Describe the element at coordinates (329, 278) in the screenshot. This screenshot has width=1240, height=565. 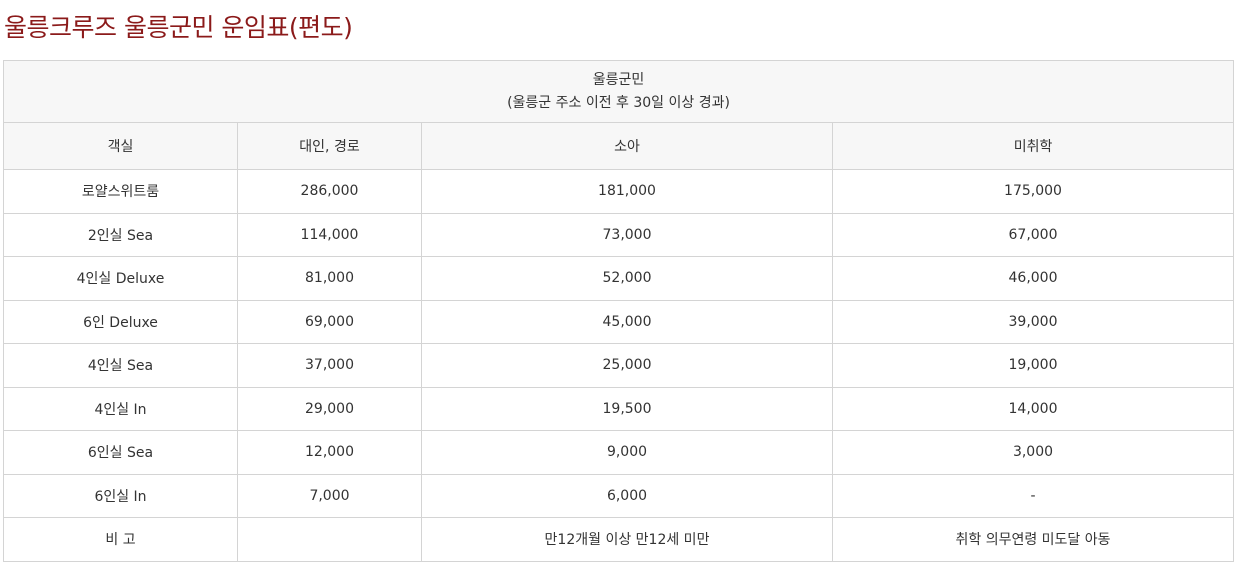
I see `adult-fare-cell: 81,000` at that location.